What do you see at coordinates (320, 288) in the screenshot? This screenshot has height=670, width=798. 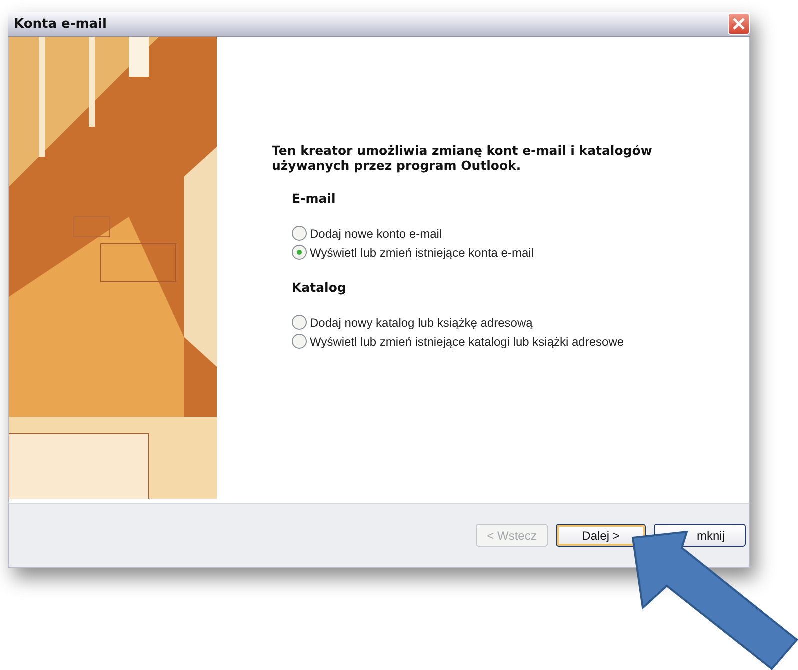 I see `section-heading: Katalog` at bounding box center [320, 288].